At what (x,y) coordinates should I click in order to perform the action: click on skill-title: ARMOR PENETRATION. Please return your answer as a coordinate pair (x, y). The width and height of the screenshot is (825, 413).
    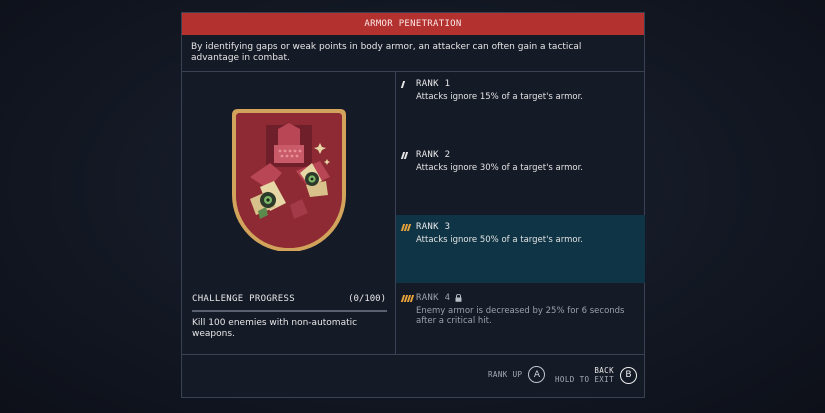
    Looking at the image, I should click on (413, 24).